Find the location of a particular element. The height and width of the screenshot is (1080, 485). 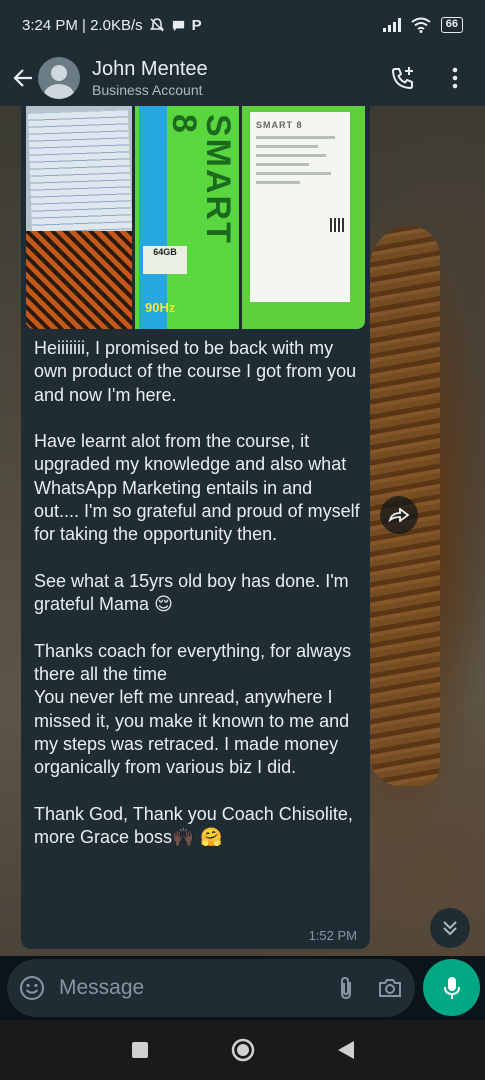

photo-phone-box: SMART 8 64GB 90Hz is located at coordinates (187, 217).